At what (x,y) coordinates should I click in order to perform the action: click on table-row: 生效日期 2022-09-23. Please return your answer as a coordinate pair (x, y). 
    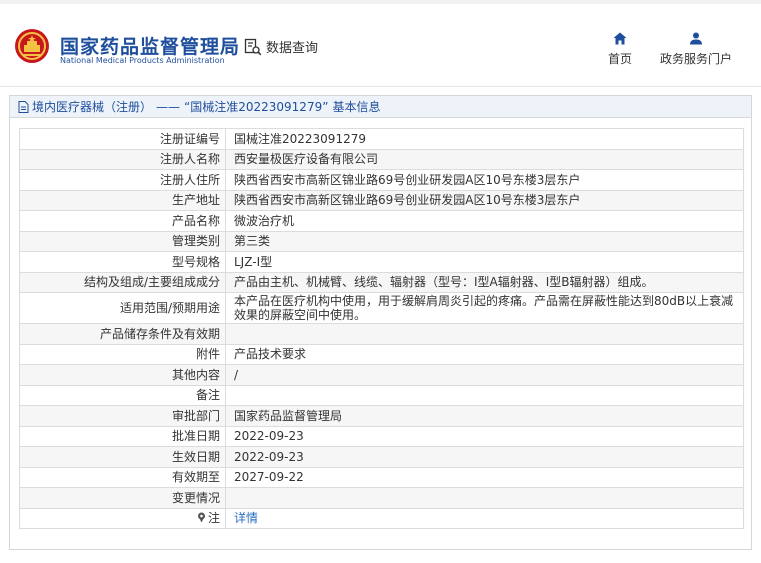
    Looking at the image, I should click on (381, 457).